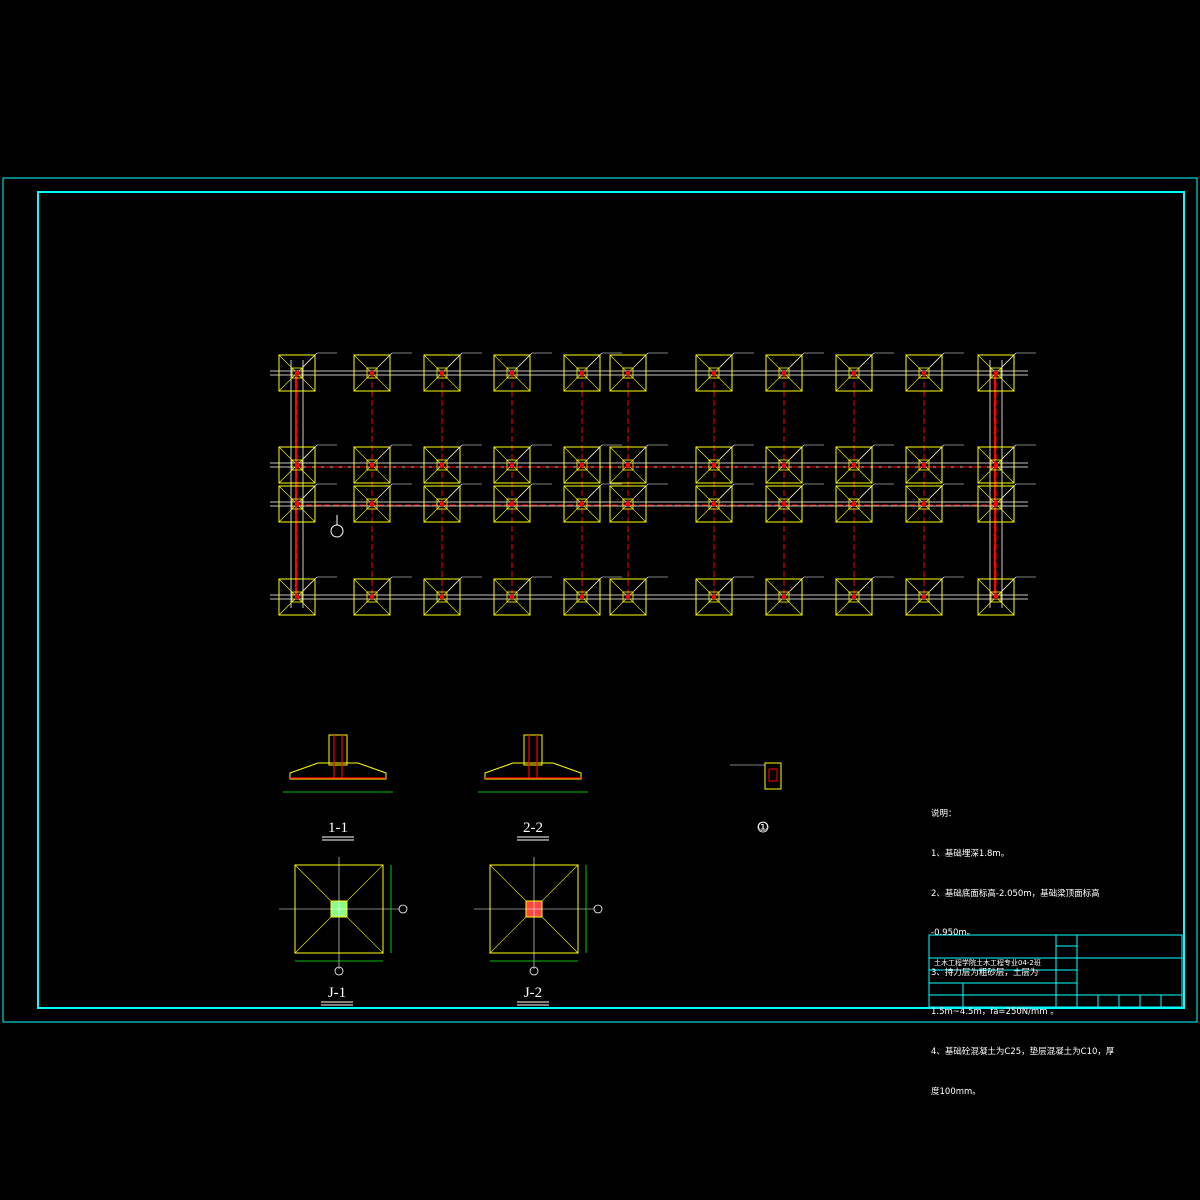  I want to click on detail-rebar, so click(773, 775).